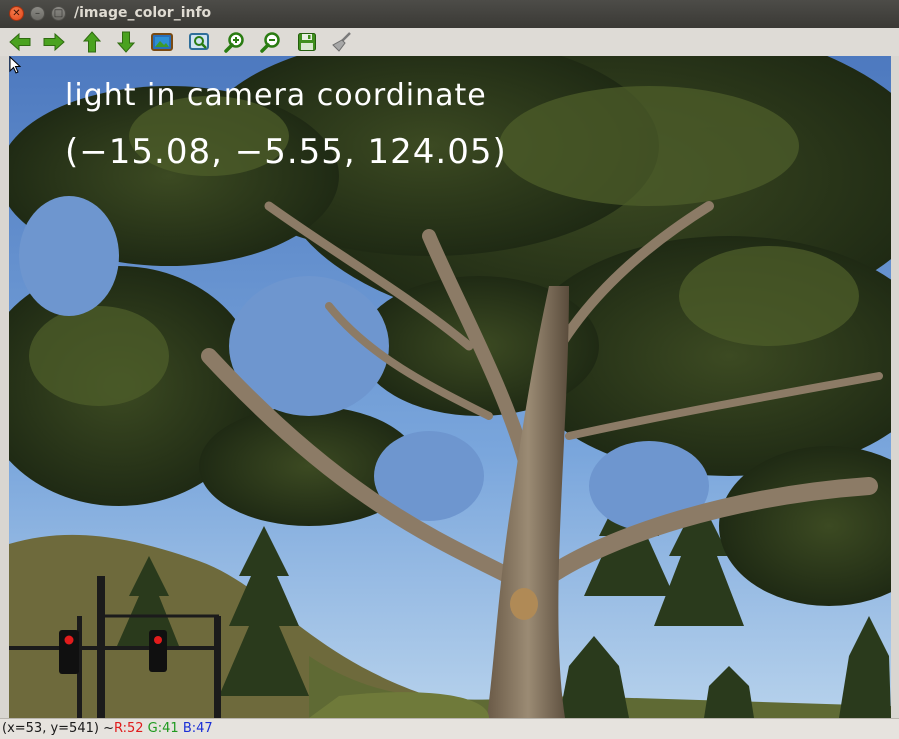 The width and height of the screenshot is (899, 739). I want to click on zoom-in-icon, so click(234, 42).